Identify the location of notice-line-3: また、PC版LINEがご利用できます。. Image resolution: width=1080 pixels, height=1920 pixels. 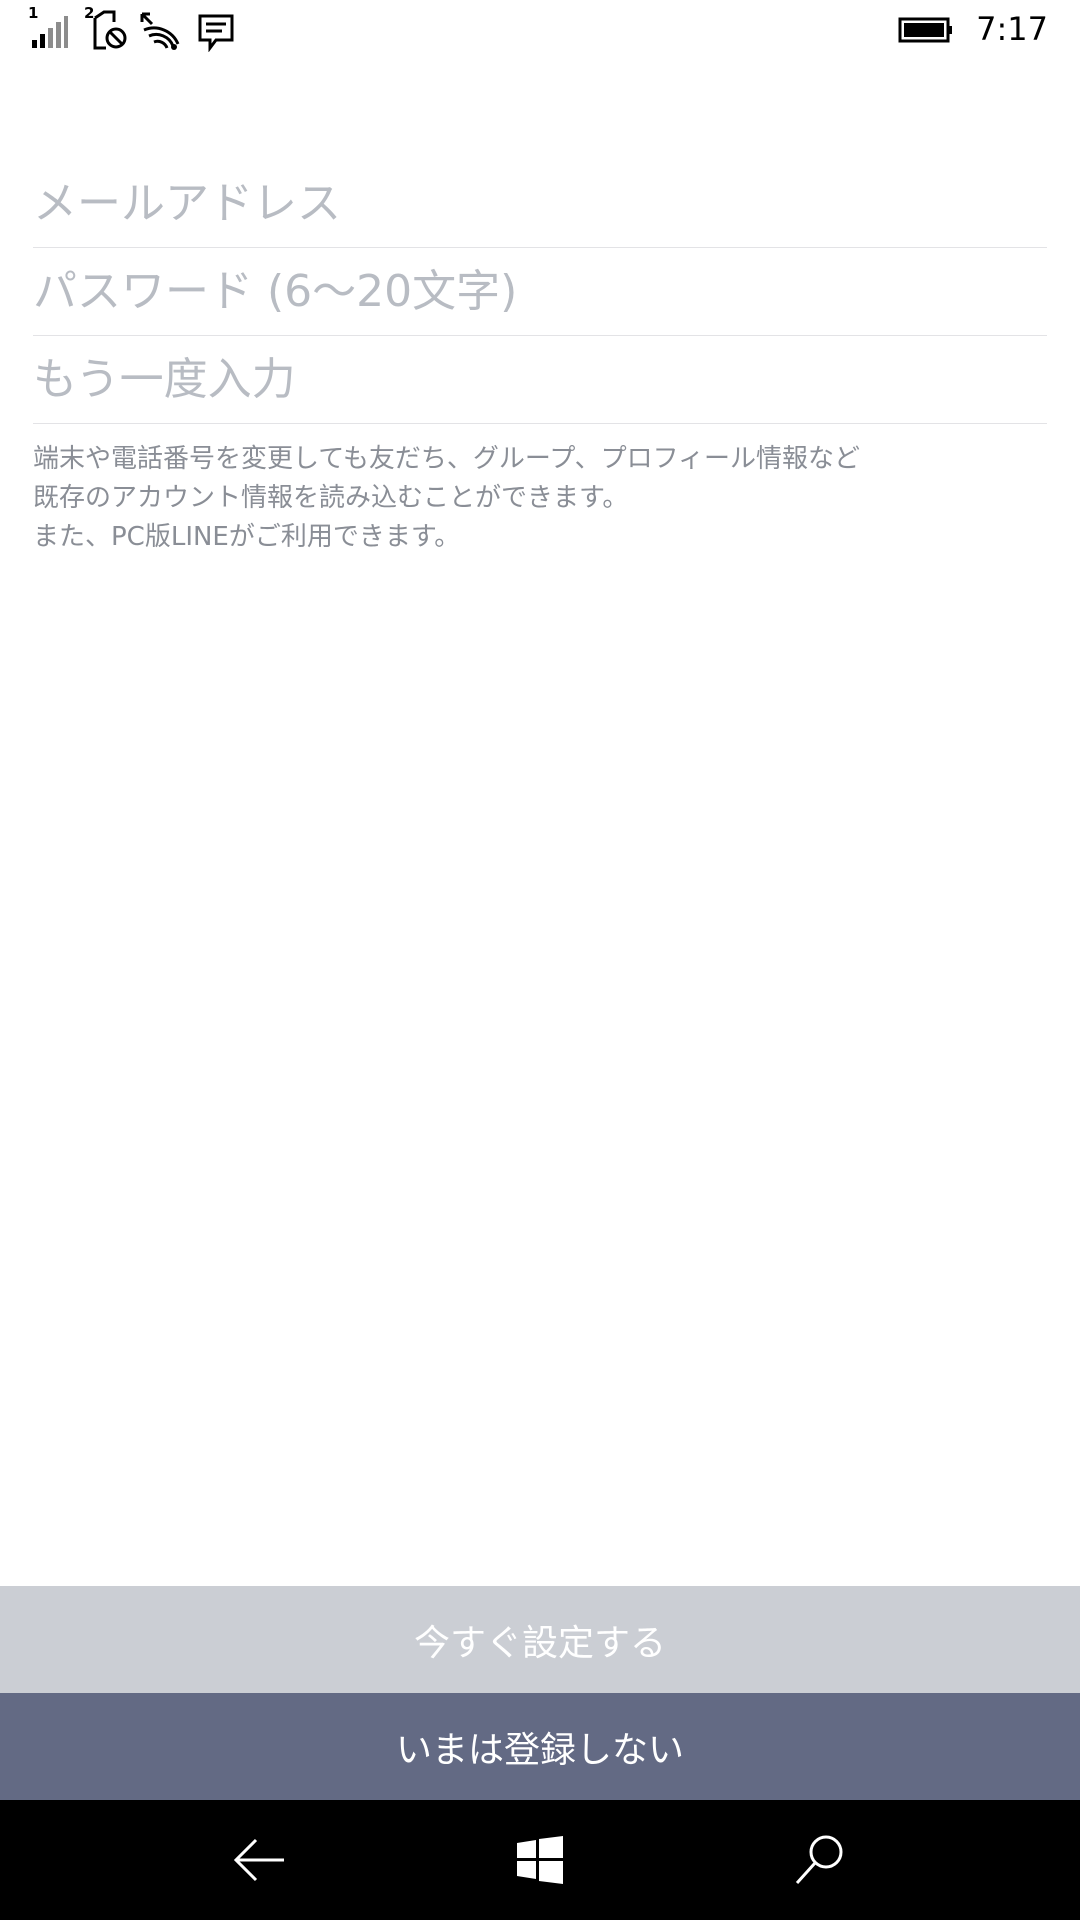
(247, 537).